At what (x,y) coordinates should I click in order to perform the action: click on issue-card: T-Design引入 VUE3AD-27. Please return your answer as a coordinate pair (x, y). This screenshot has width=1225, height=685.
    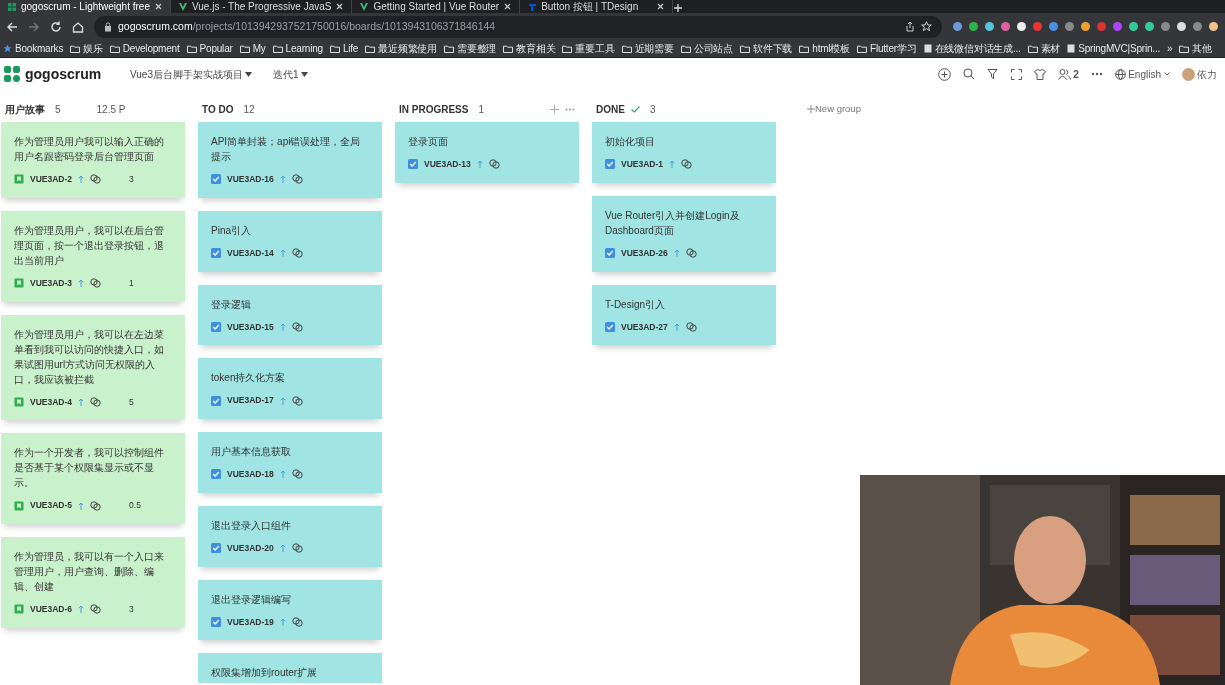
    Looking at the image, I should click on (684, 315).